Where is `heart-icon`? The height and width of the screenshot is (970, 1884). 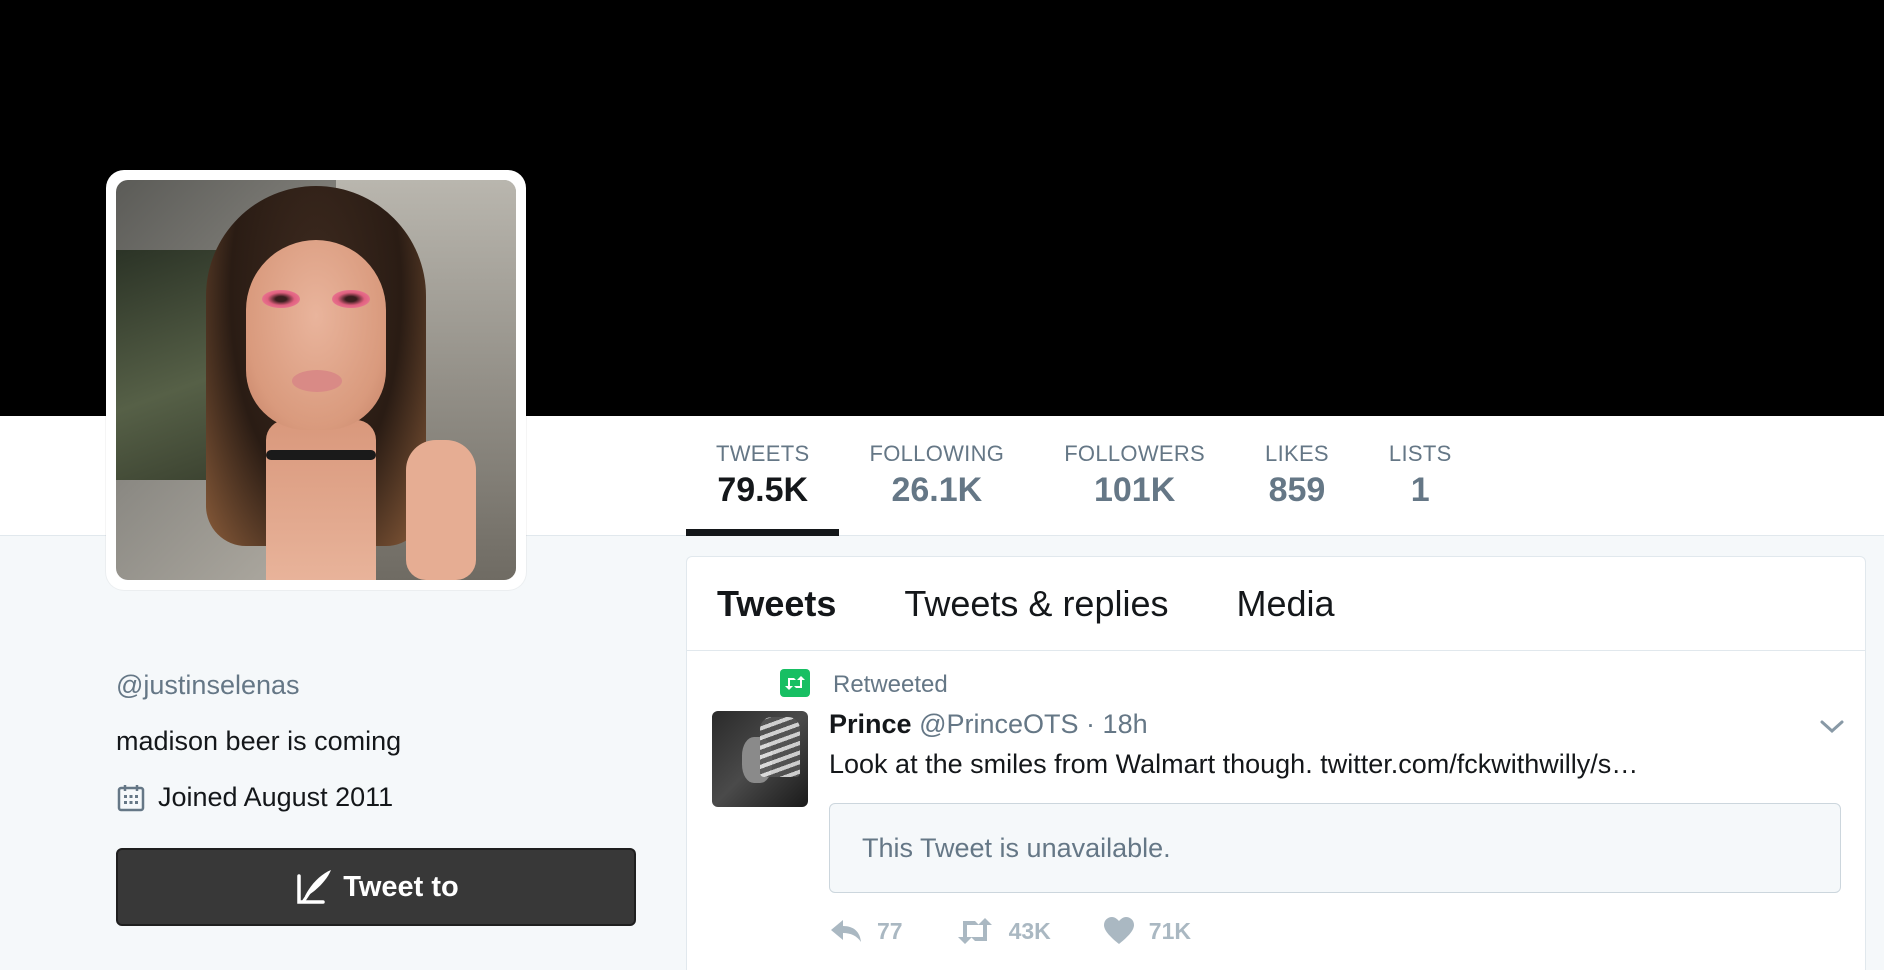
heart-icon is located at coordinates (1118, 930).